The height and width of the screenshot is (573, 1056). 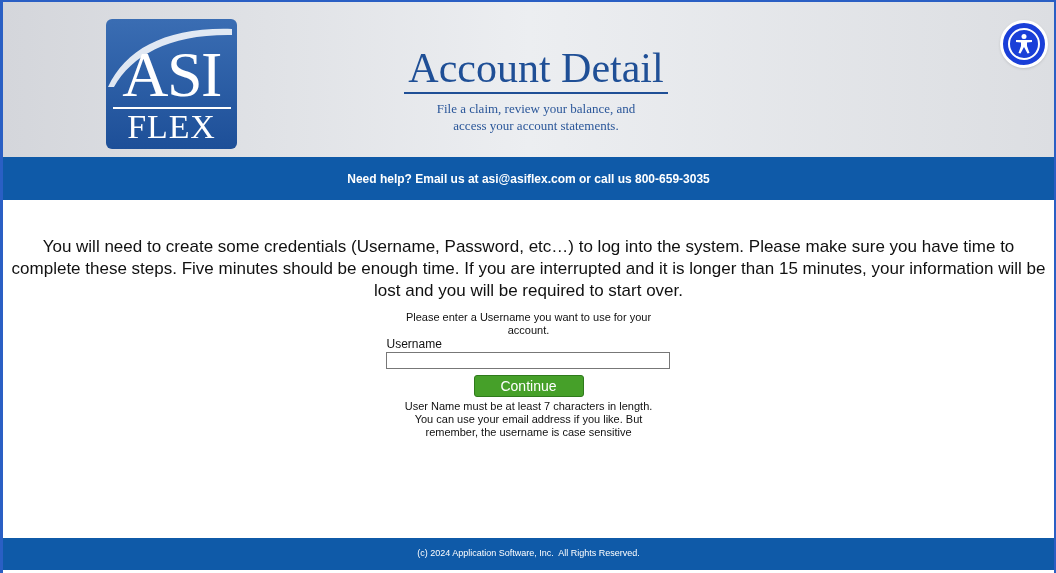 I want to click on logo-text: ASI, so click(x=171, y=75).